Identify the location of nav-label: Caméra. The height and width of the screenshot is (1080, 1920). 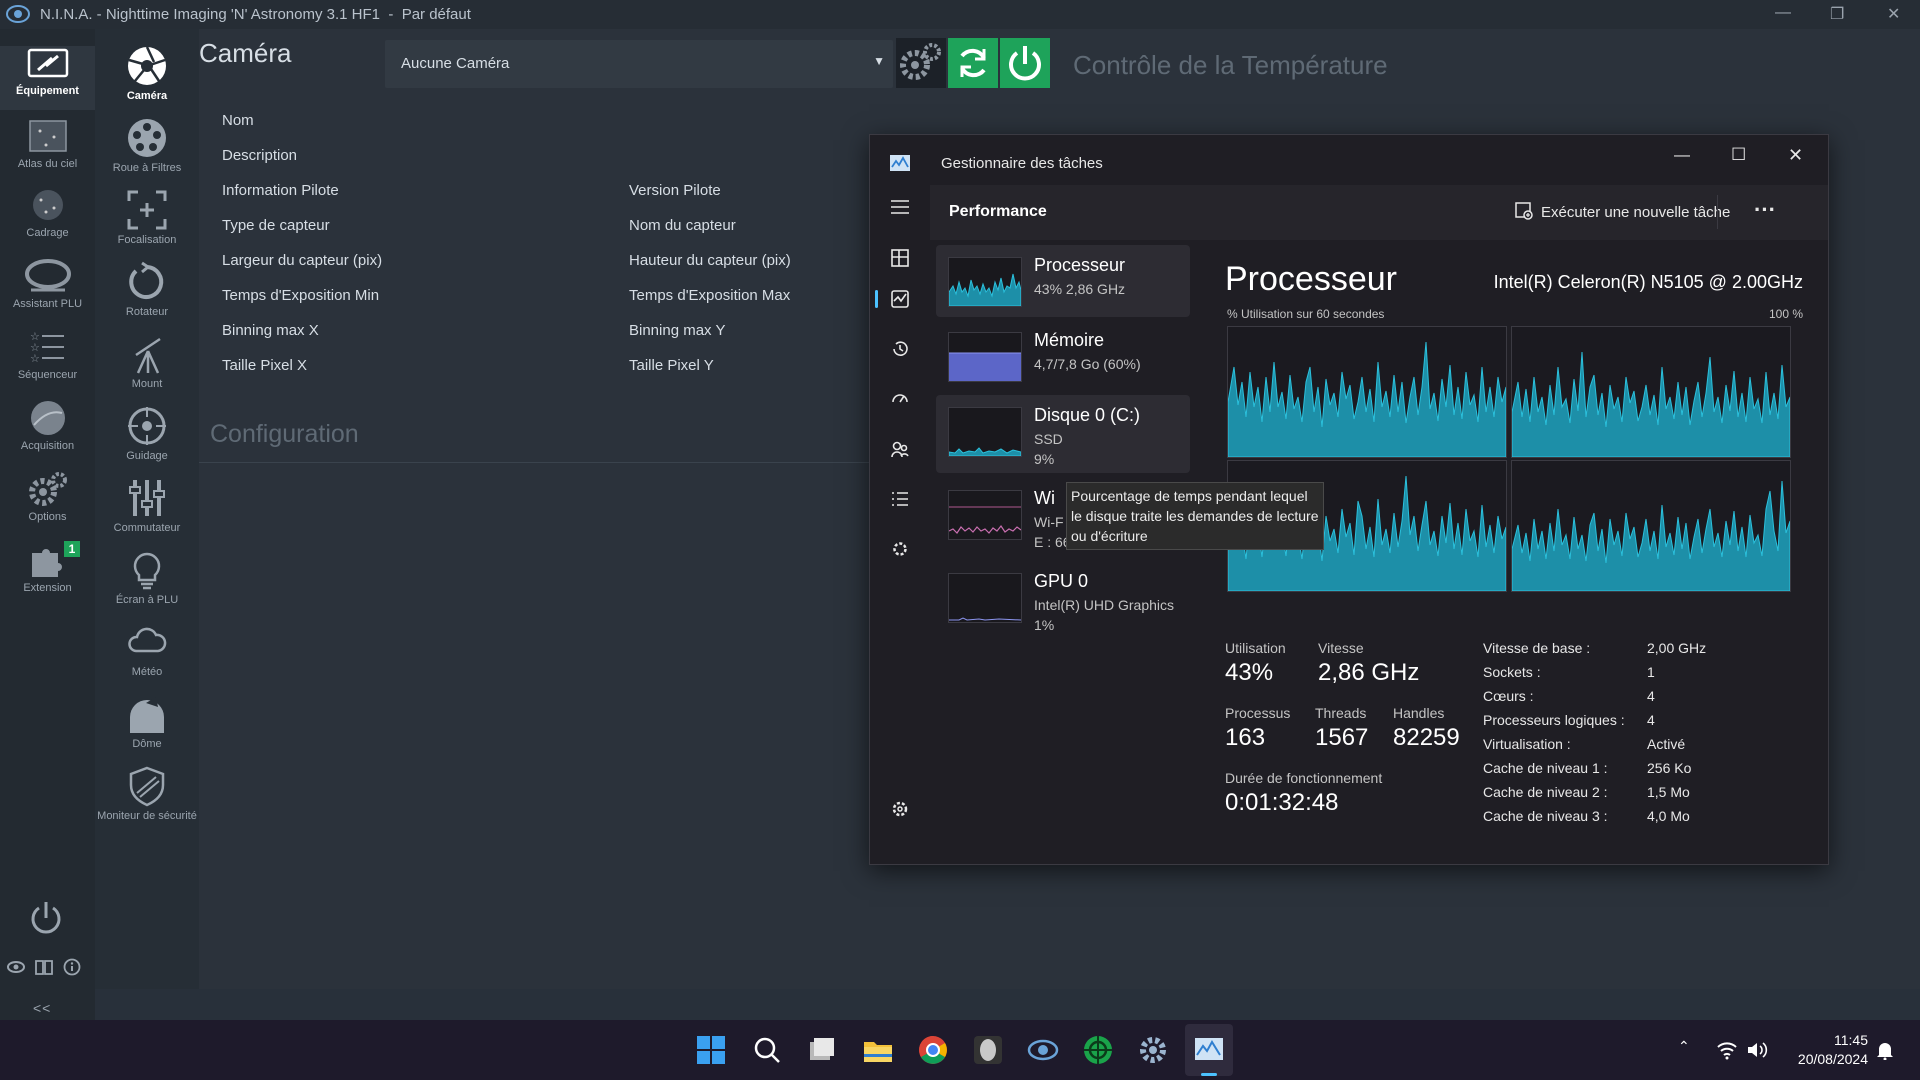
(147, 96).